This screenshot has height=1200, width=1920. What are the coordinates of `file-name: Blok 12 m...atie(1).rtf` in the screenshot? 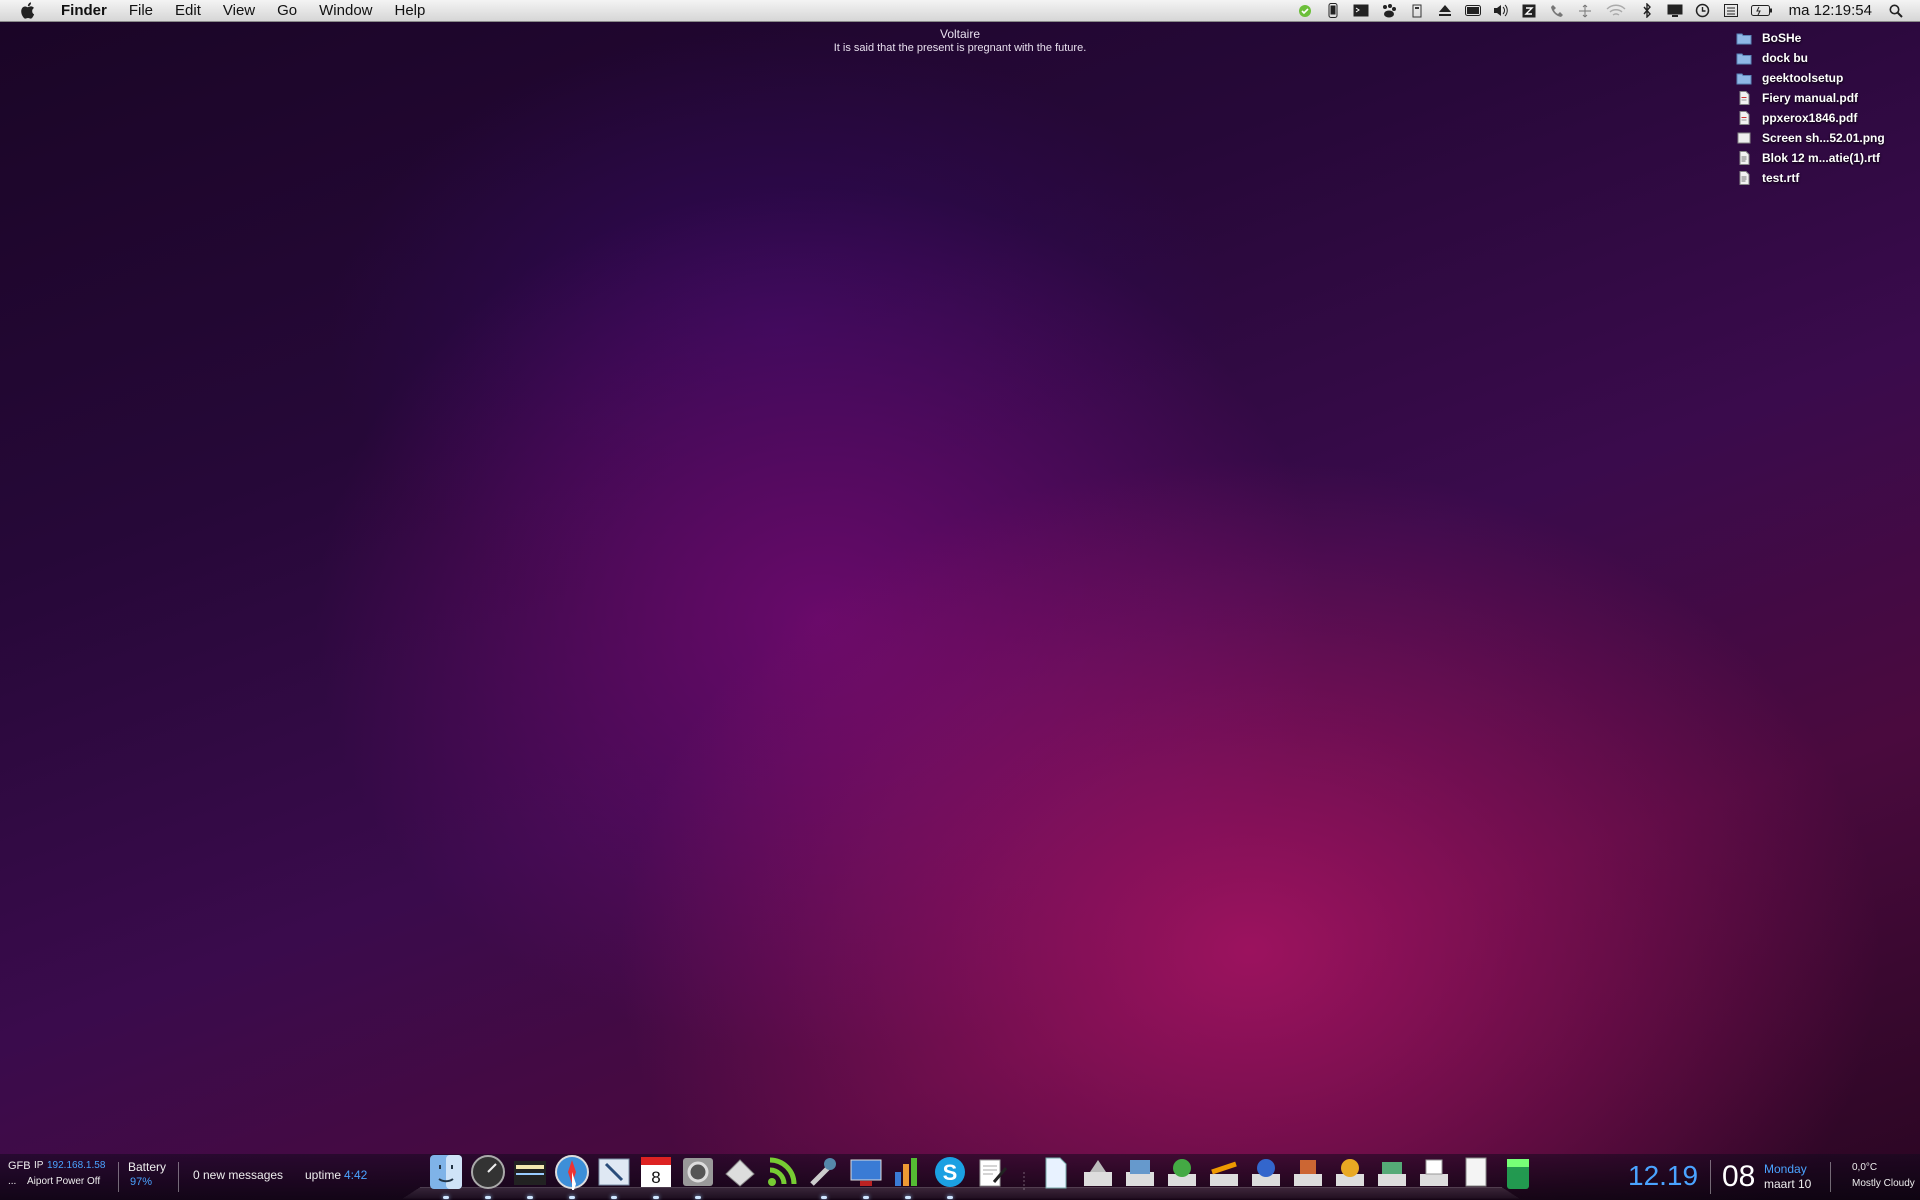 It's located at (1821, 158).